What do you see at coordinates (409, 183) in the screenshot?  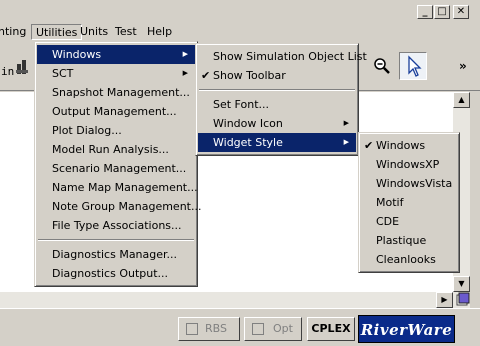 I see `menu-item-style-windowsvista: WindowsVista` at bounding box center [409, 183].